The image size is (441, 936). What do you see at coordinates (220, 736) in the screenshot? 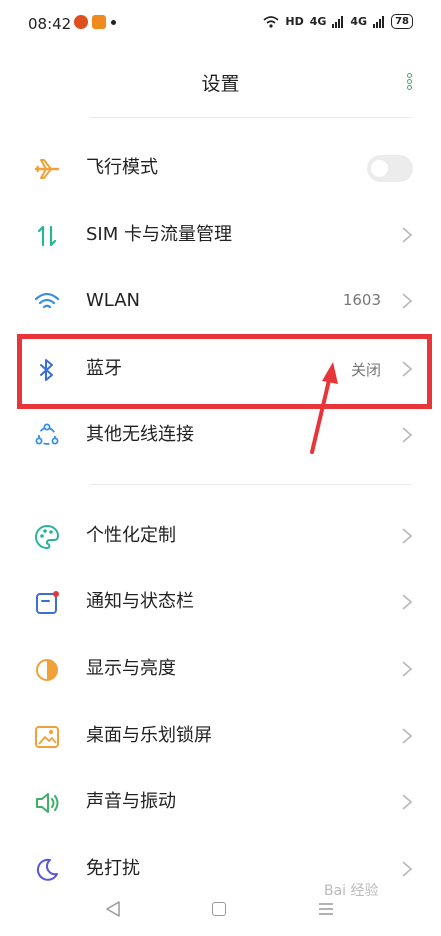
I see `setting-desktop-lockscreen: 桌面与乐划锁屏` at bounding box center [220, 736].